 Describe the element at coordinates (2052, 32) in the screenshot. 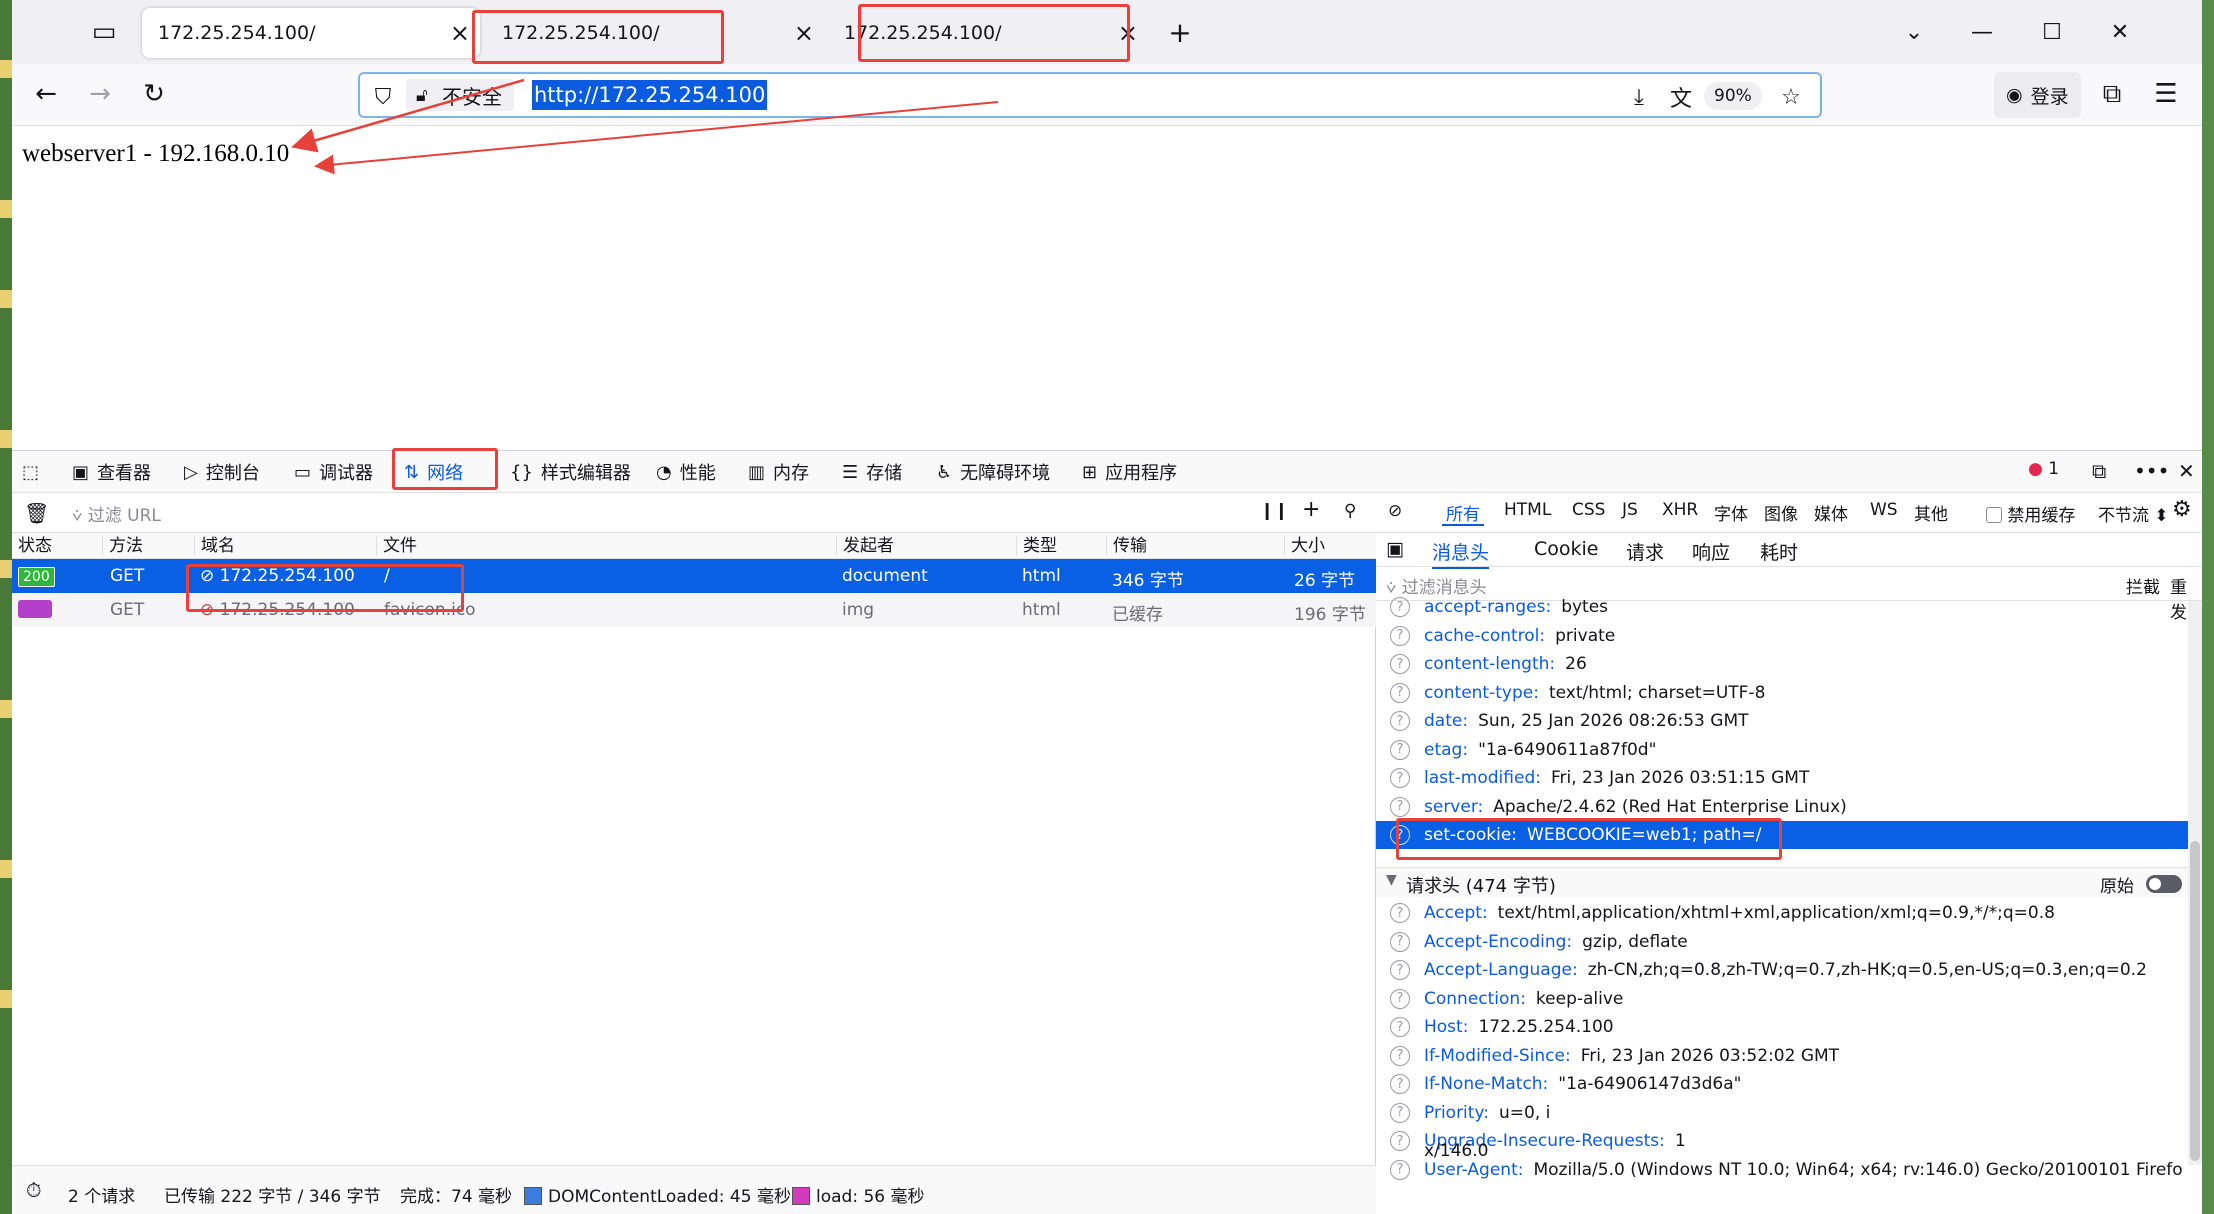

I see `maximize-button: ☐` at that location.